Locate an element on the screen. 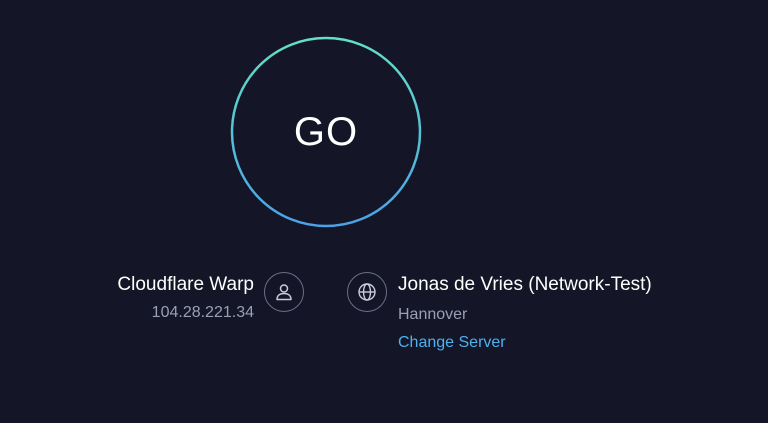 The width and height of the screenshot is (768, 423). go-label: GO is located at coordinates (326, 131).